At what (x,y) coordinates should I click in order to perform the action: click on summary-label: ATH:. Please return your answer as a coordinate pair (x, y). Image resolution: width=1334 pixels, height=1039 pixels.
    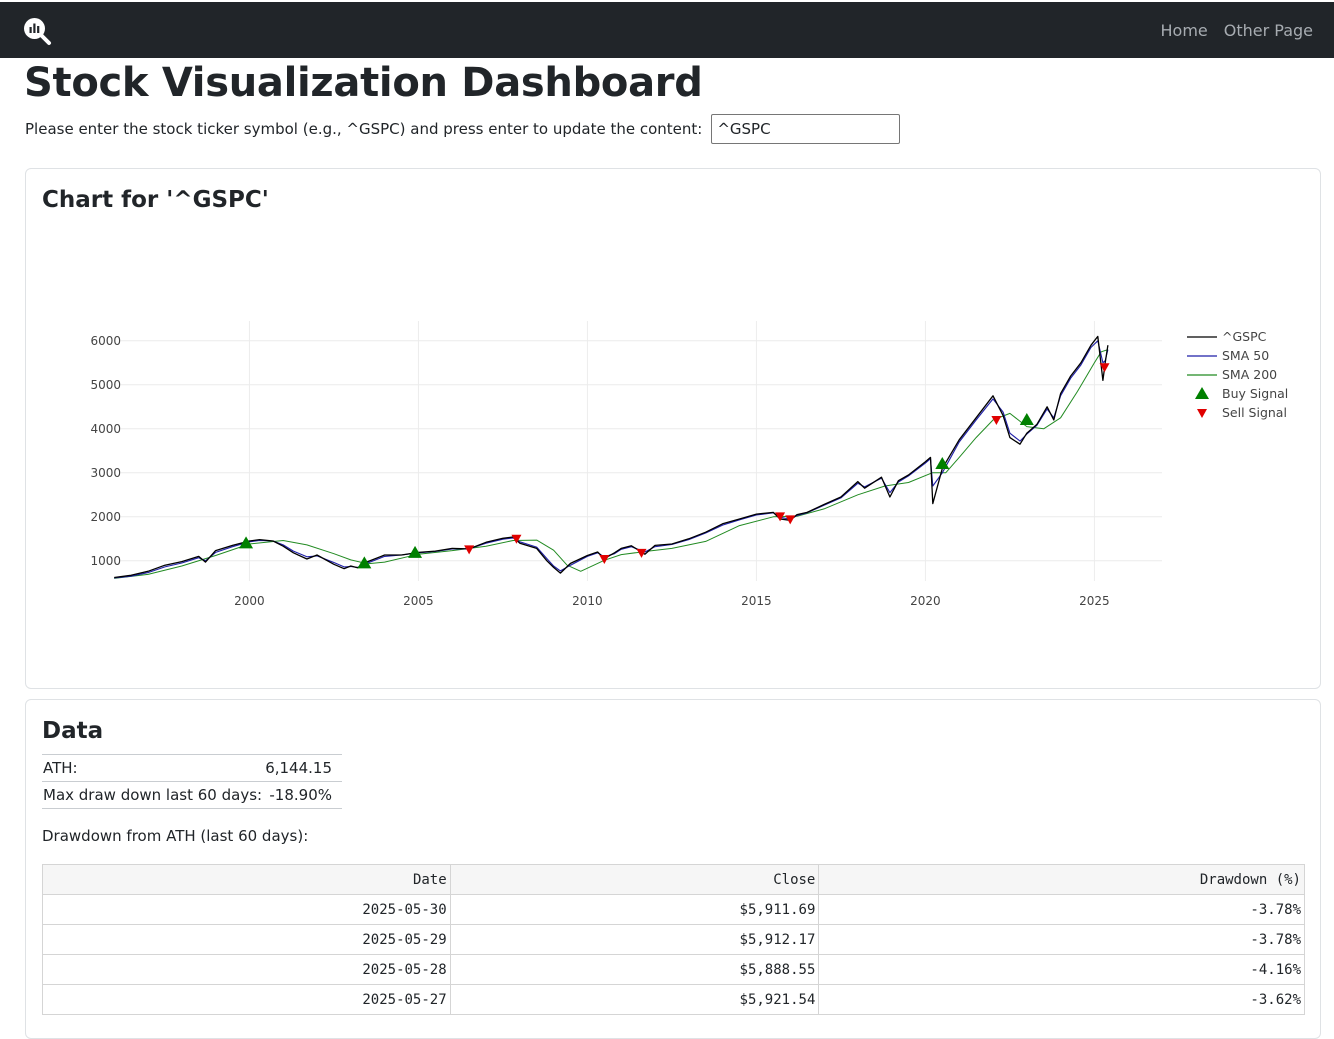
    Looking at the image, I should click on (153, 768).